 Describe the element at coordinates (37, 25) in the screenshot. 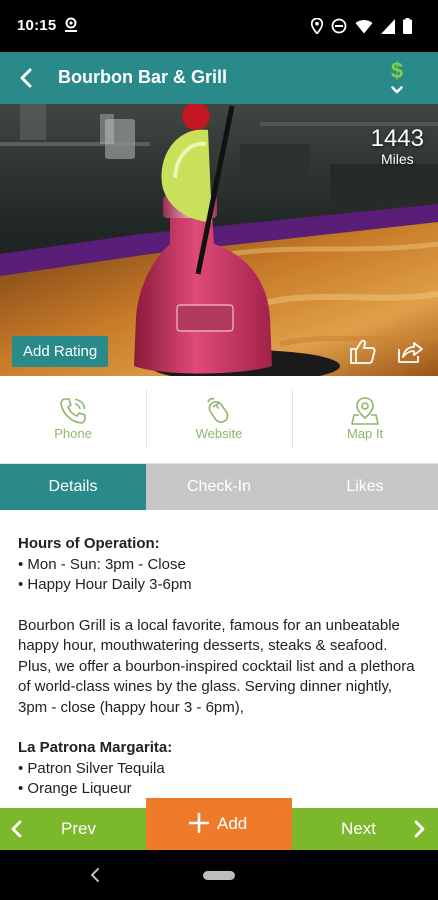

I see `status-time: 10:15` at that location.